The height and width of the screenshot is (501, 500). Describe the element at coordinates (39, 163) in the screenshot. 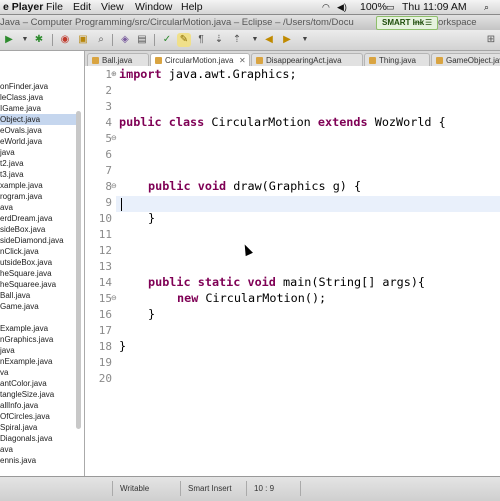

I see `file-item: t2.java` at that location.